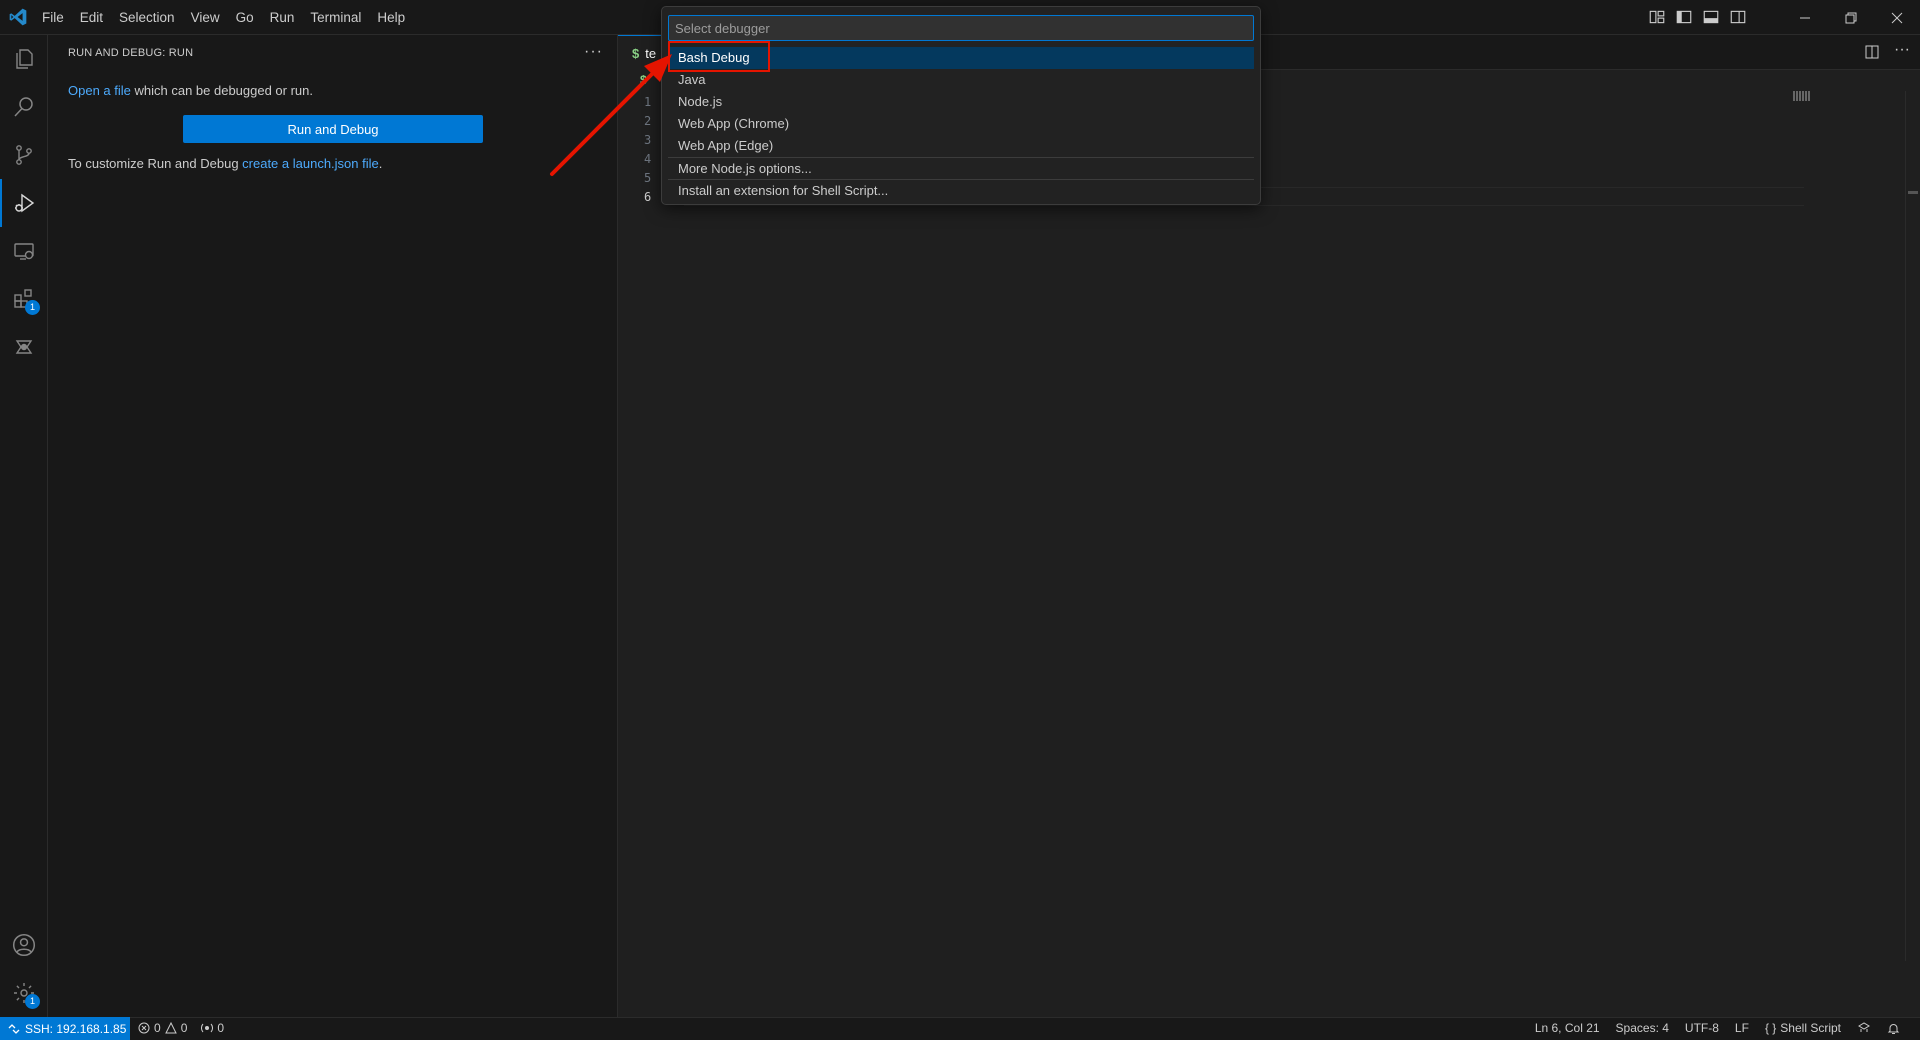 This screenshot has height=1040, width=1920. Describe the element at coordinates (155, 163) in the screenshot. I see `customize-text: To customize Run and Debug` at that location.